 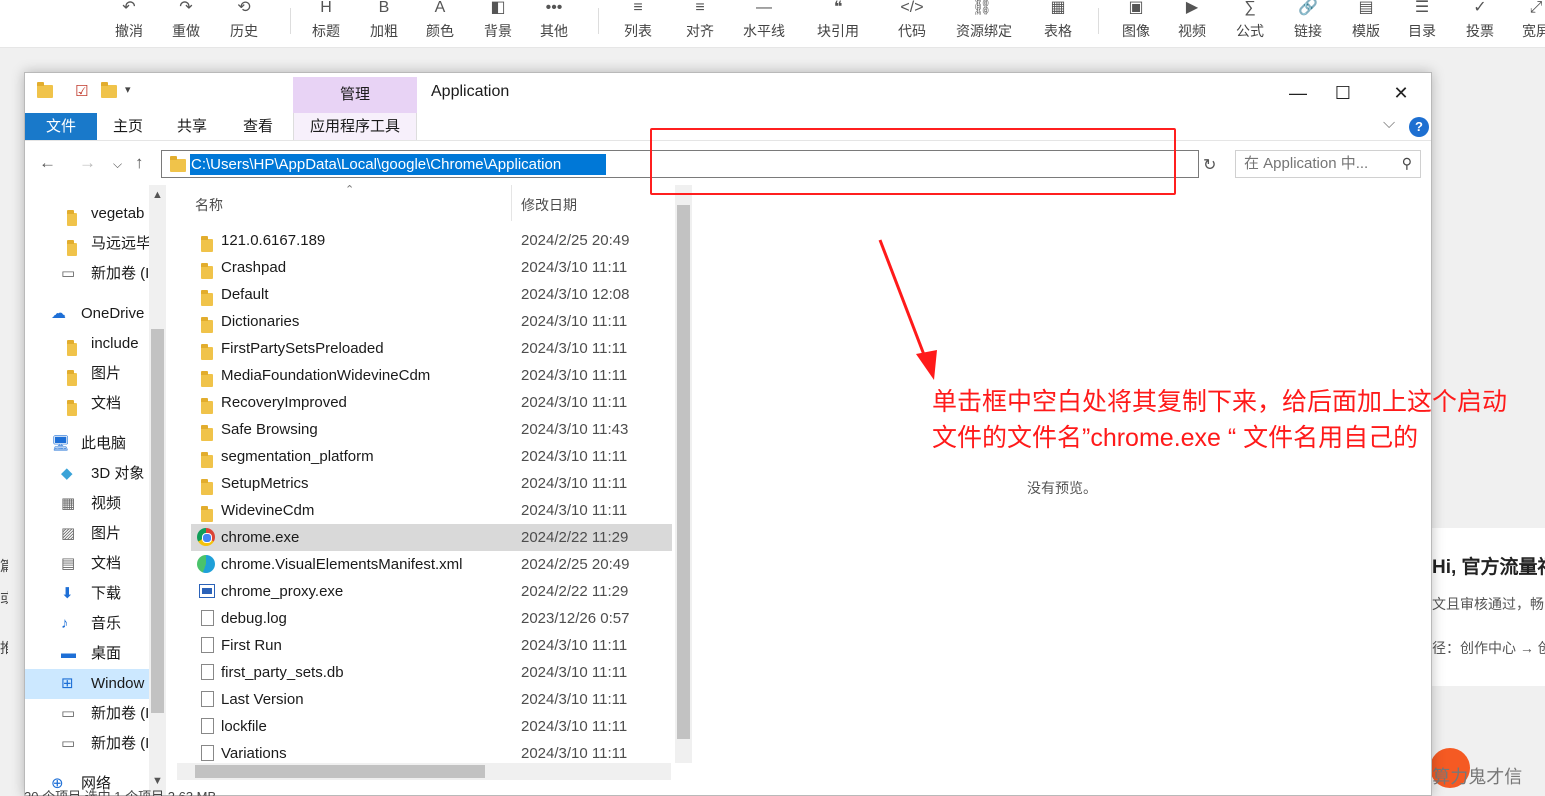 I want to click on file-row: Crashpad 2024/3/10 11:11, so click(x=431, y=267).